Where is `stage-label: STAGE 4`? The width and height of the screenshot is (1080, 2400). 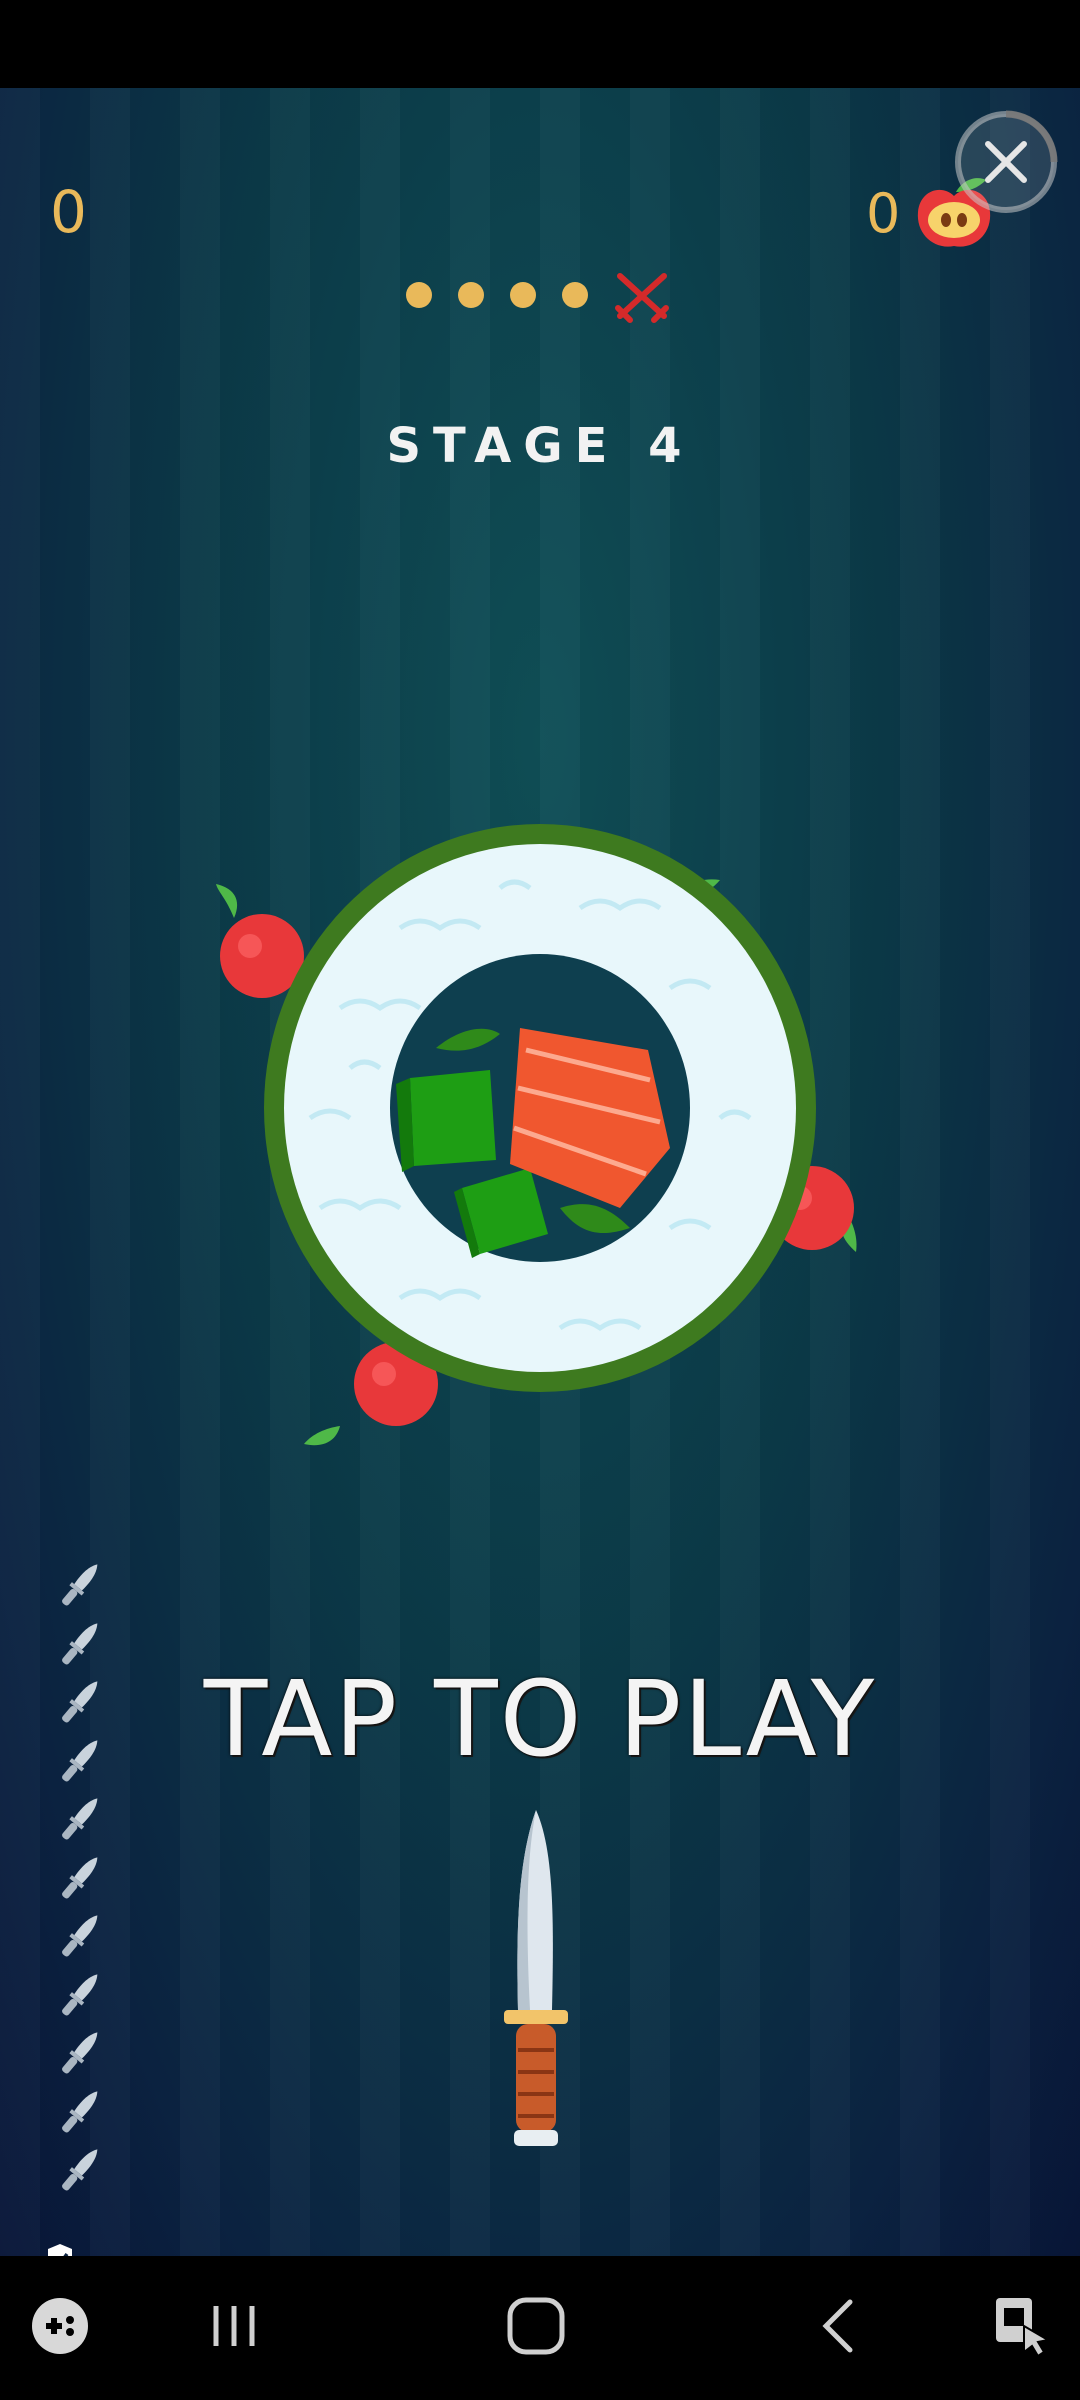 stage-label: STAGE 4 is located at coordinates (540, 446).